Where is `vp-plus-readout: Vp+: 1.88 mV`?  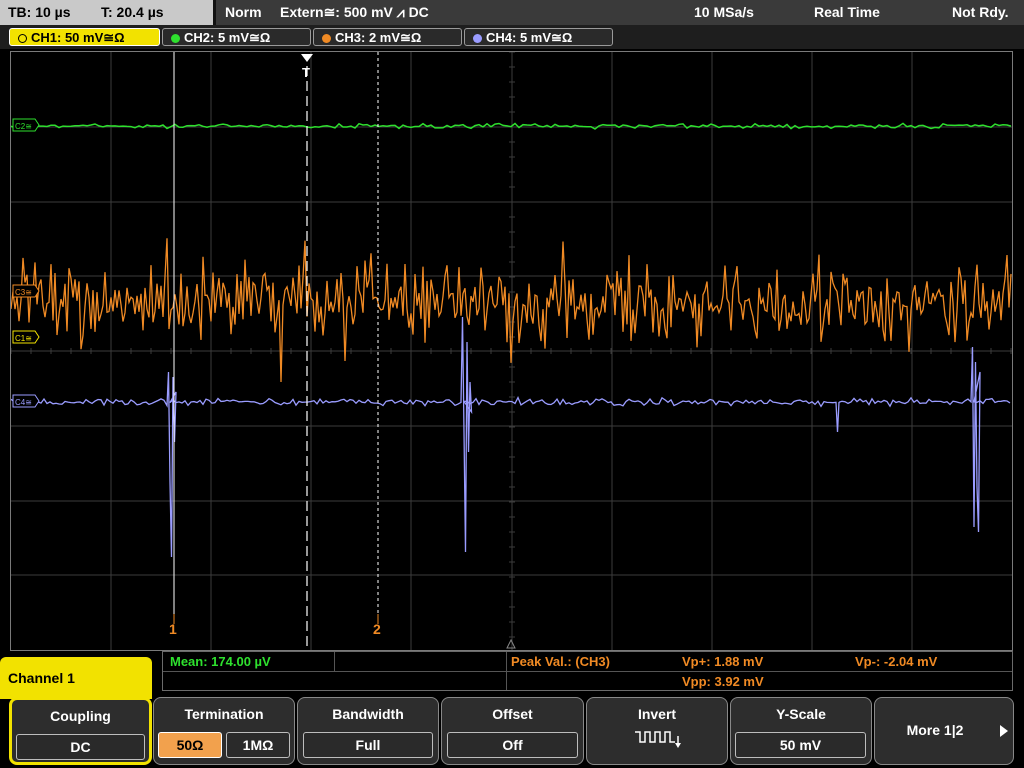
vp-plus-readout: Vp+: 1.88 mV is located at coordinates (723, 661).